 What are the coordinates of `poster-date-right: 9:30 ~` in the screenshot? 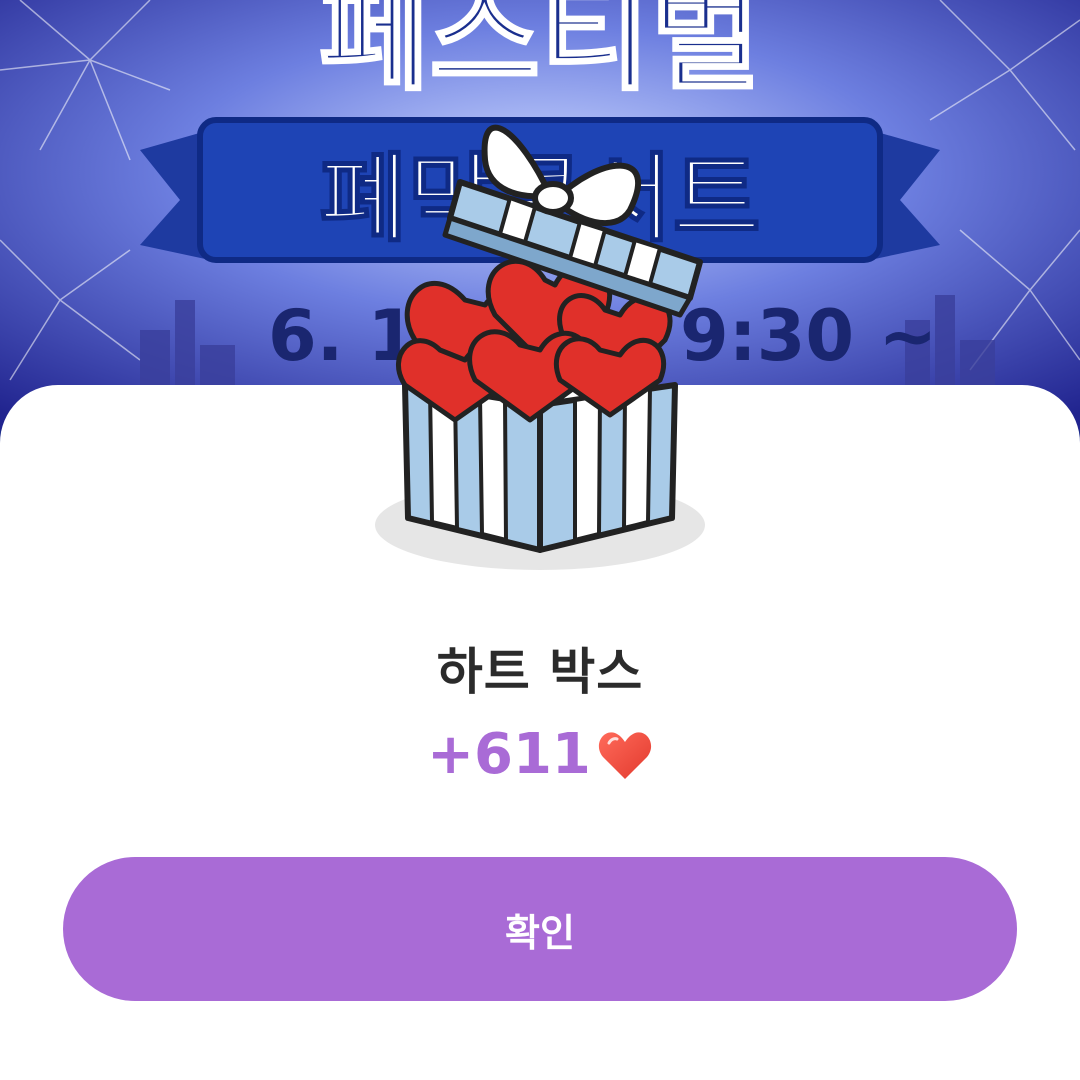 It's located at (808, 336).